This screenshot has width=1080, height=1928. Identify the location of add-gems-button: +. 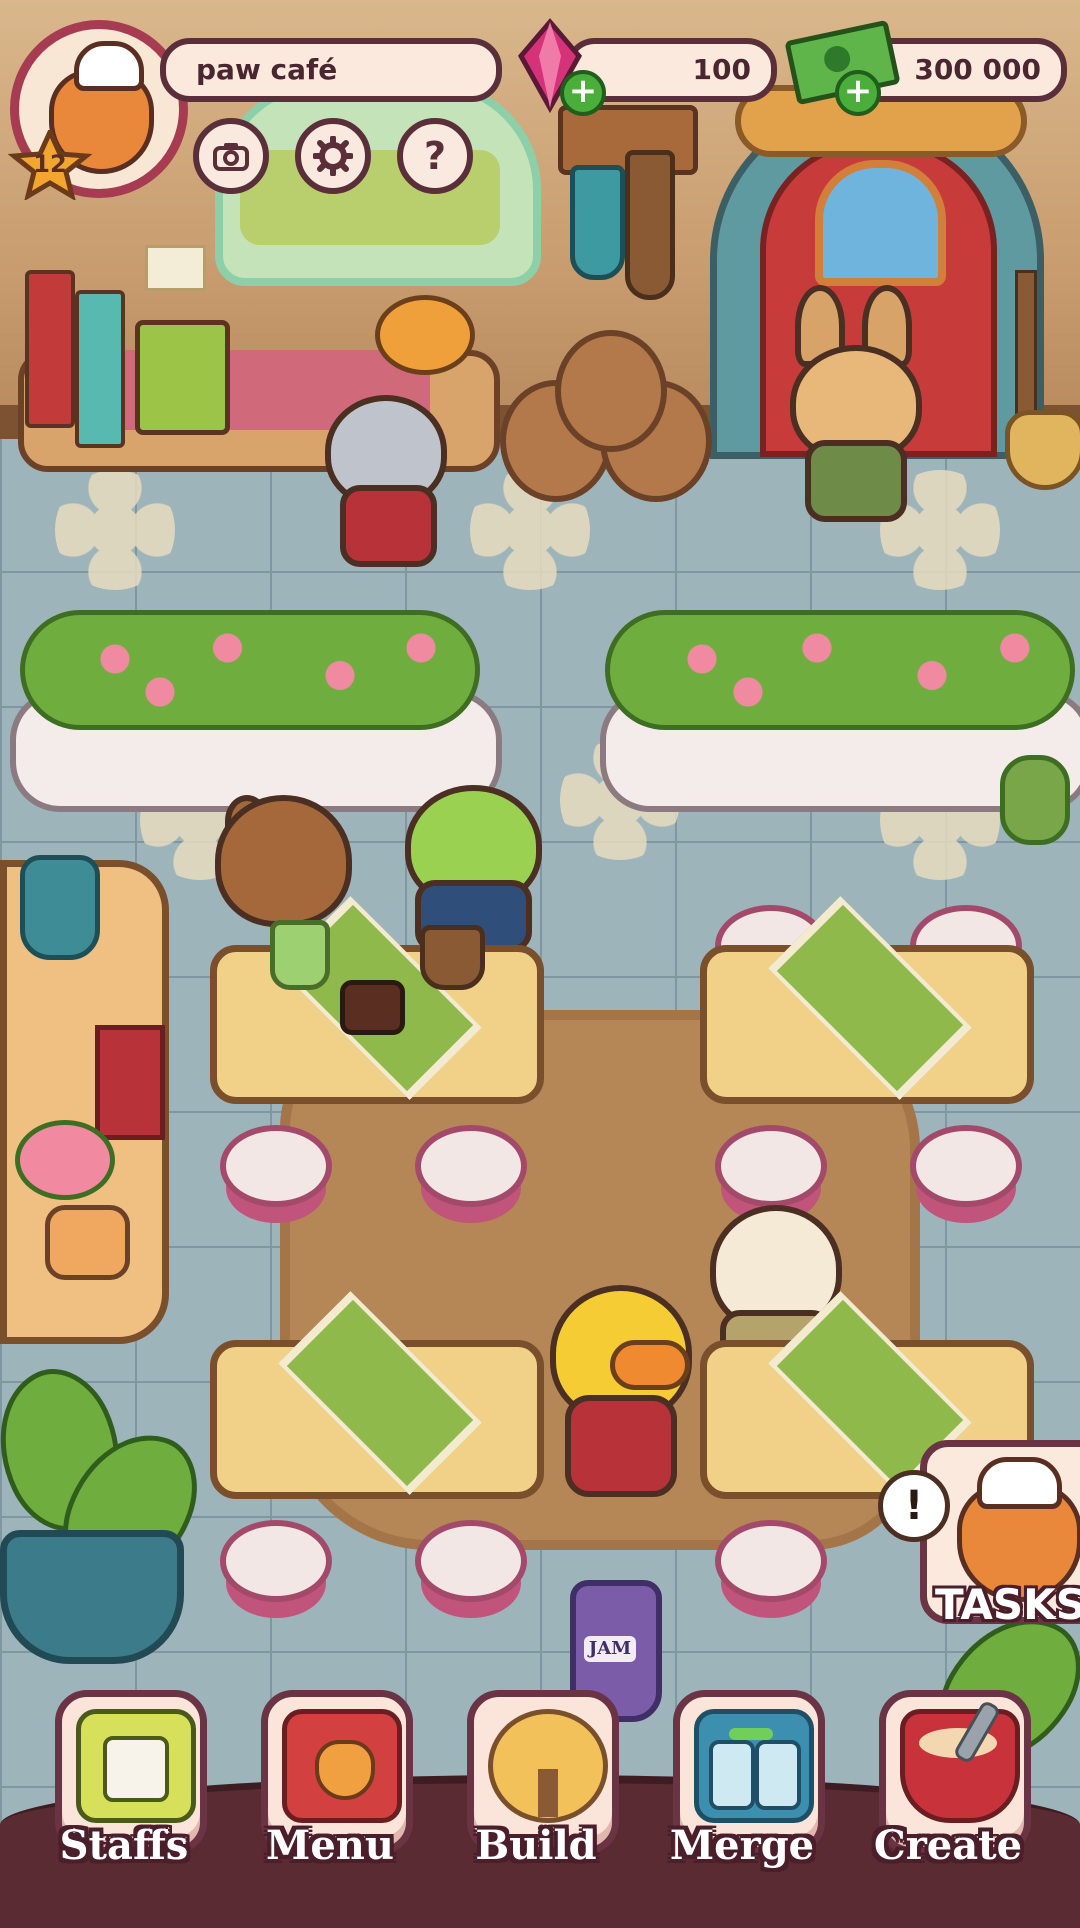
(583, 93).